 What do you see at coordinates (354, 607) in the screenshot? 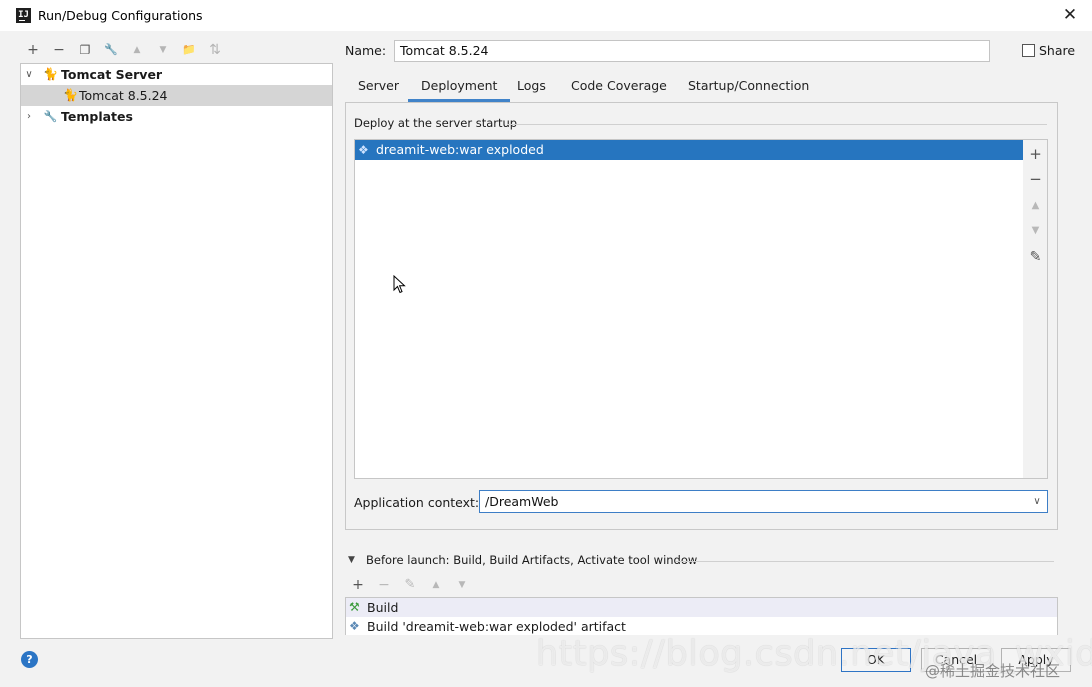
I see `hammer-icon: ⚒` at bounding box center [354, 607].